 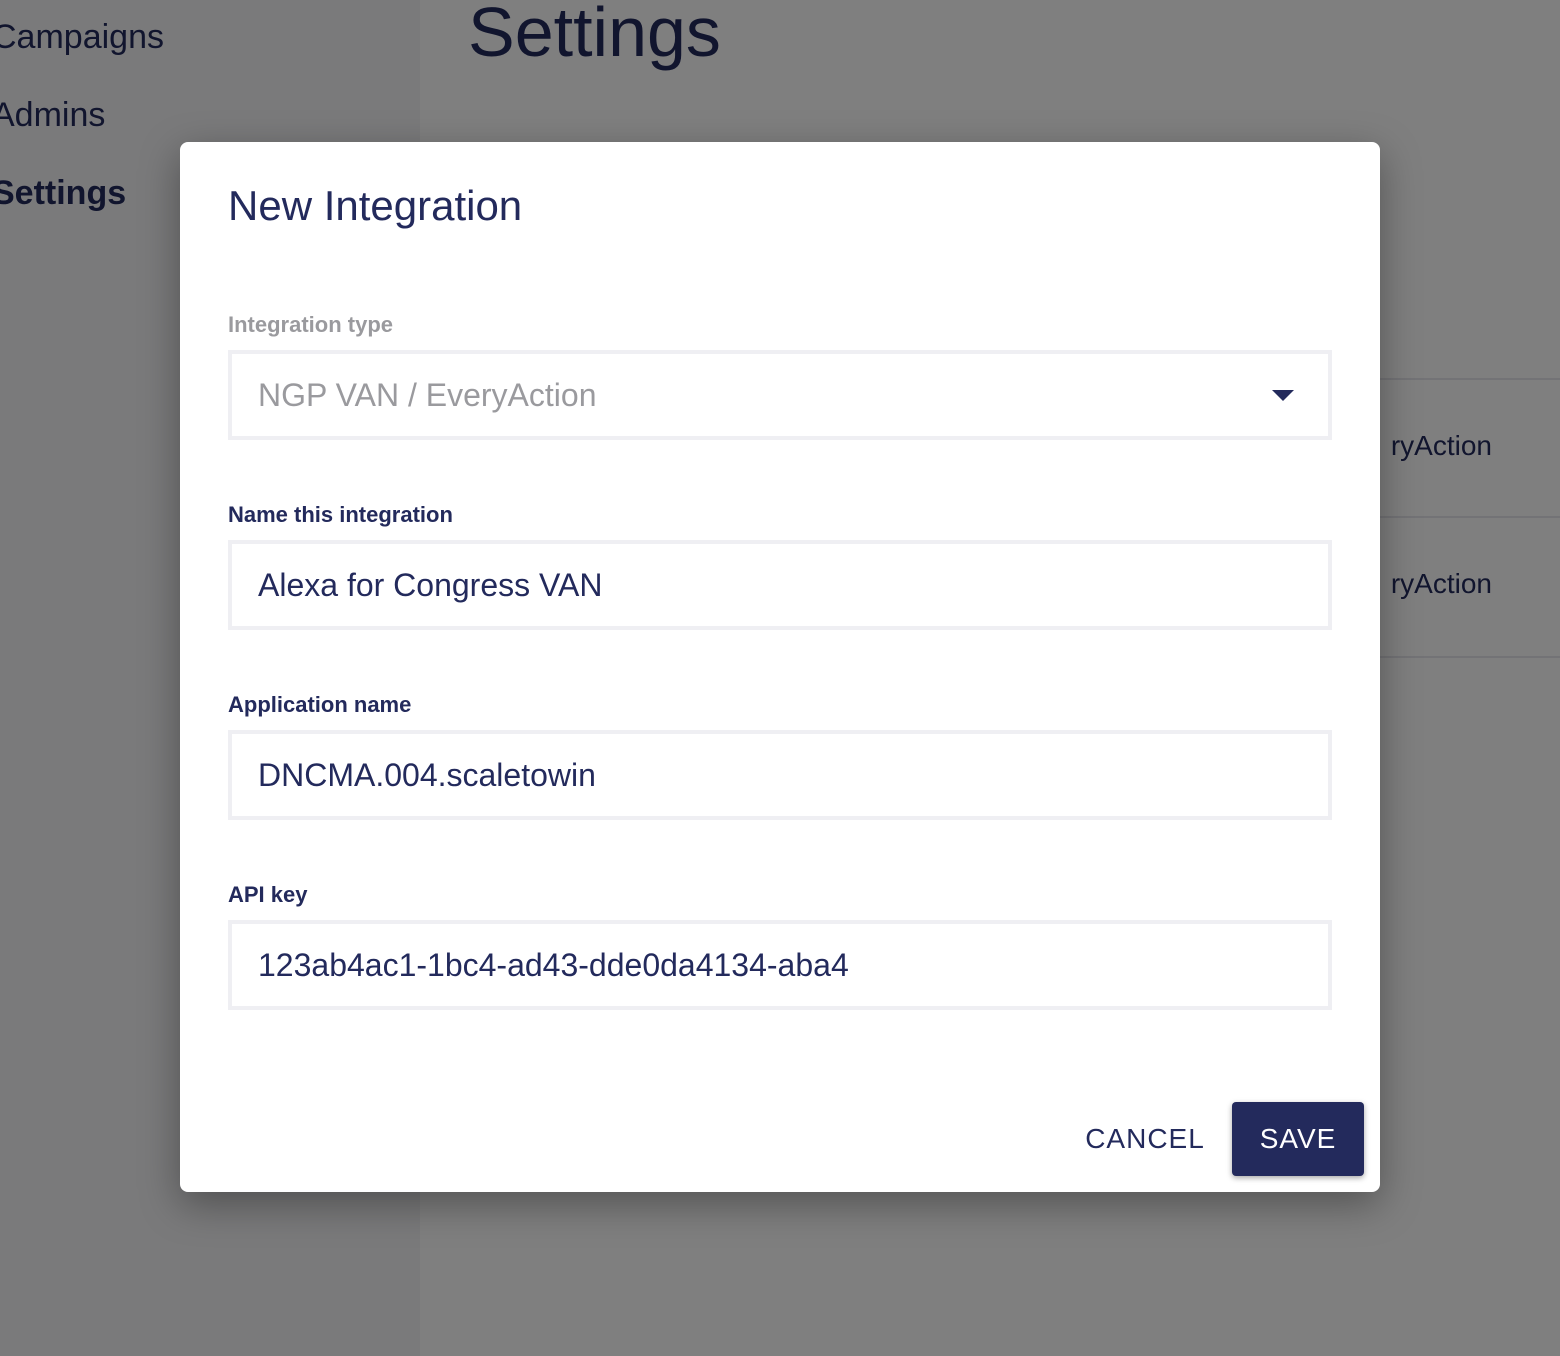 I want to click on application-name-label: Application name, so click(x=320, y=704).